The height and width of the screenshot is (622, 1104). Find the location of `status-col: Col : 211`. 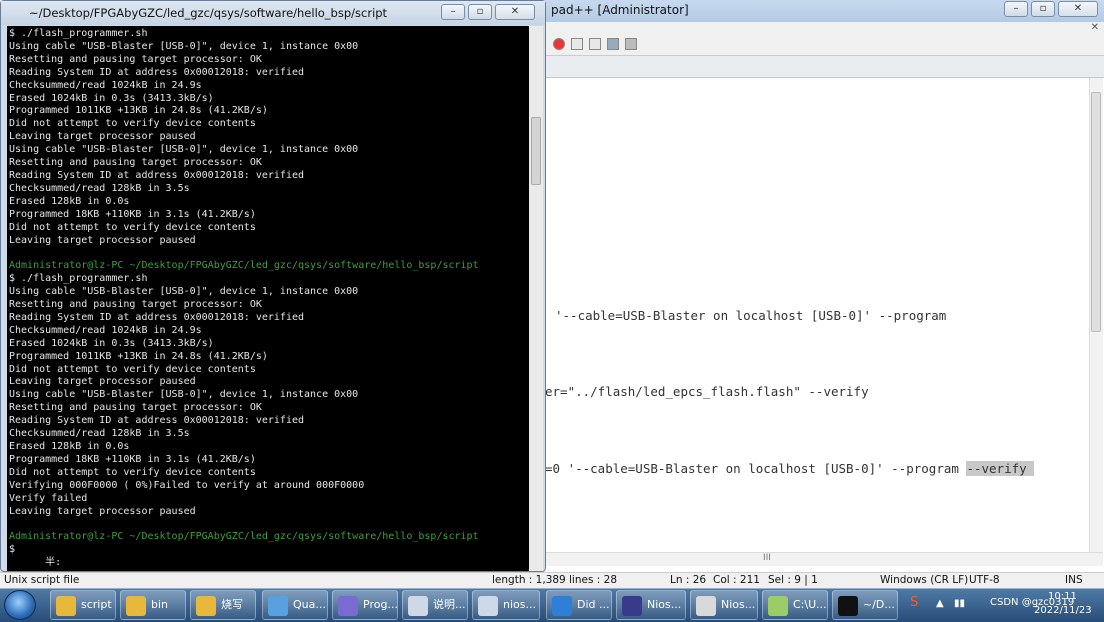

status-col: Col : 211 is located at coordinates (736, 580).